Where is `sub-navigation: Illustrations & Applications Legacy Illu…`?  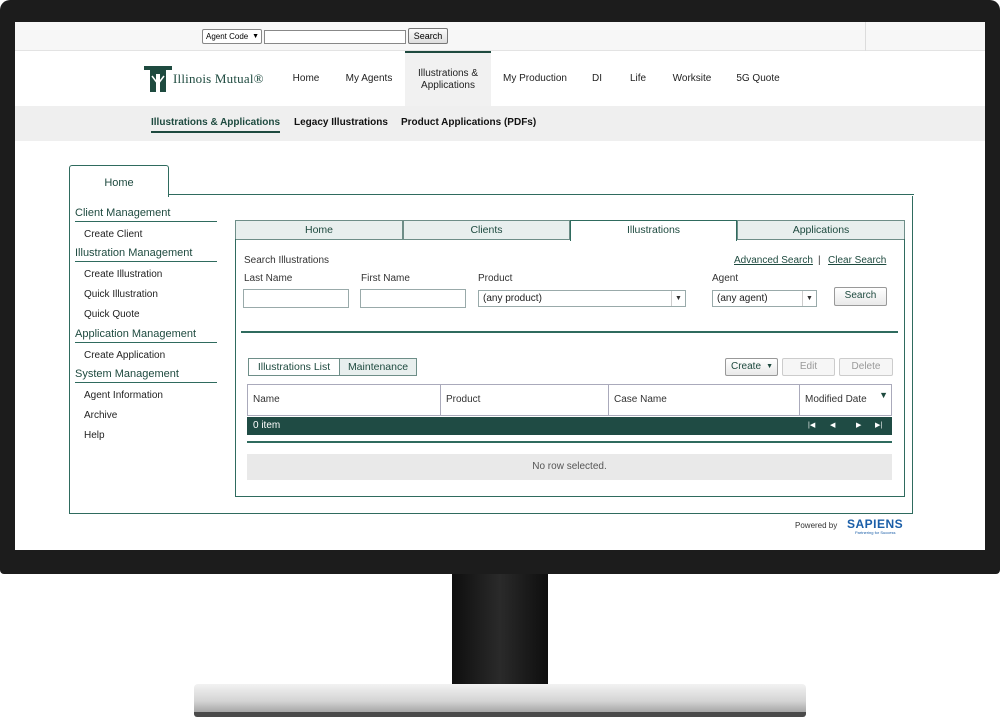 sub-navigation: Illustrations & Applications Legacy Illu… is located at coordinates (500, 123).